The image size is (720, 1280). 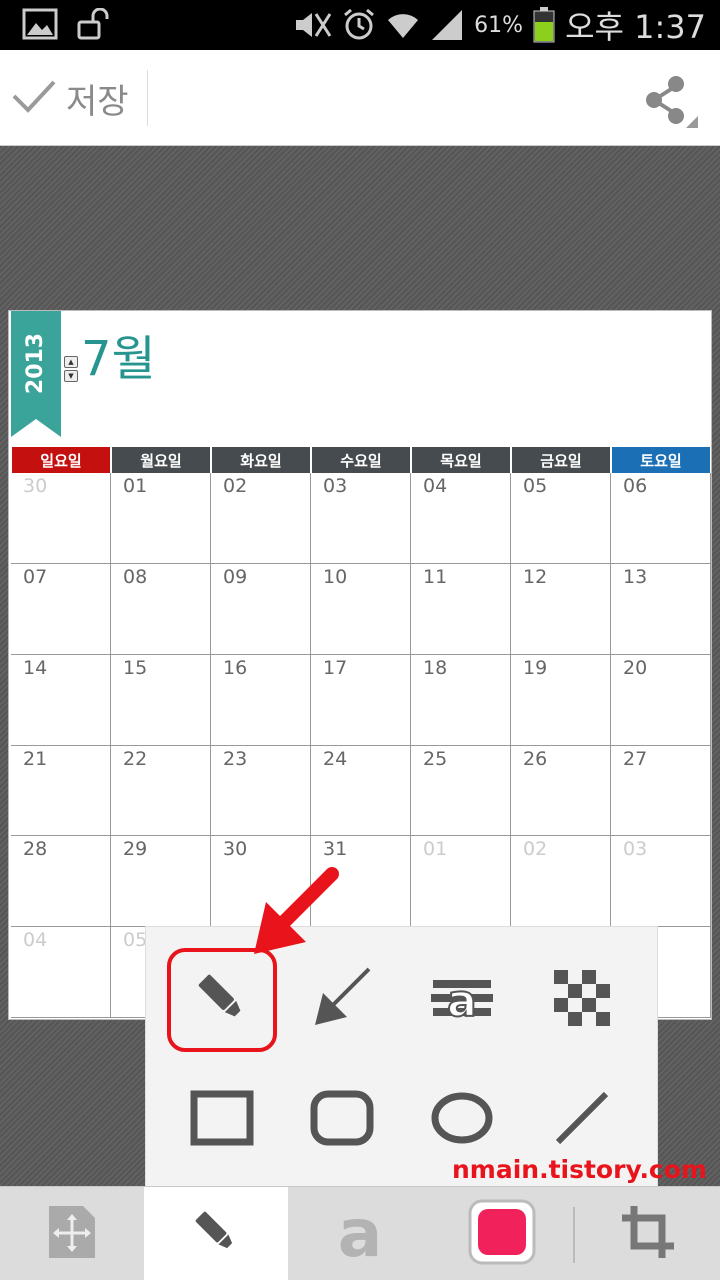 I want to click on calendar-day-cell: 11, so click(x=461, y=609).